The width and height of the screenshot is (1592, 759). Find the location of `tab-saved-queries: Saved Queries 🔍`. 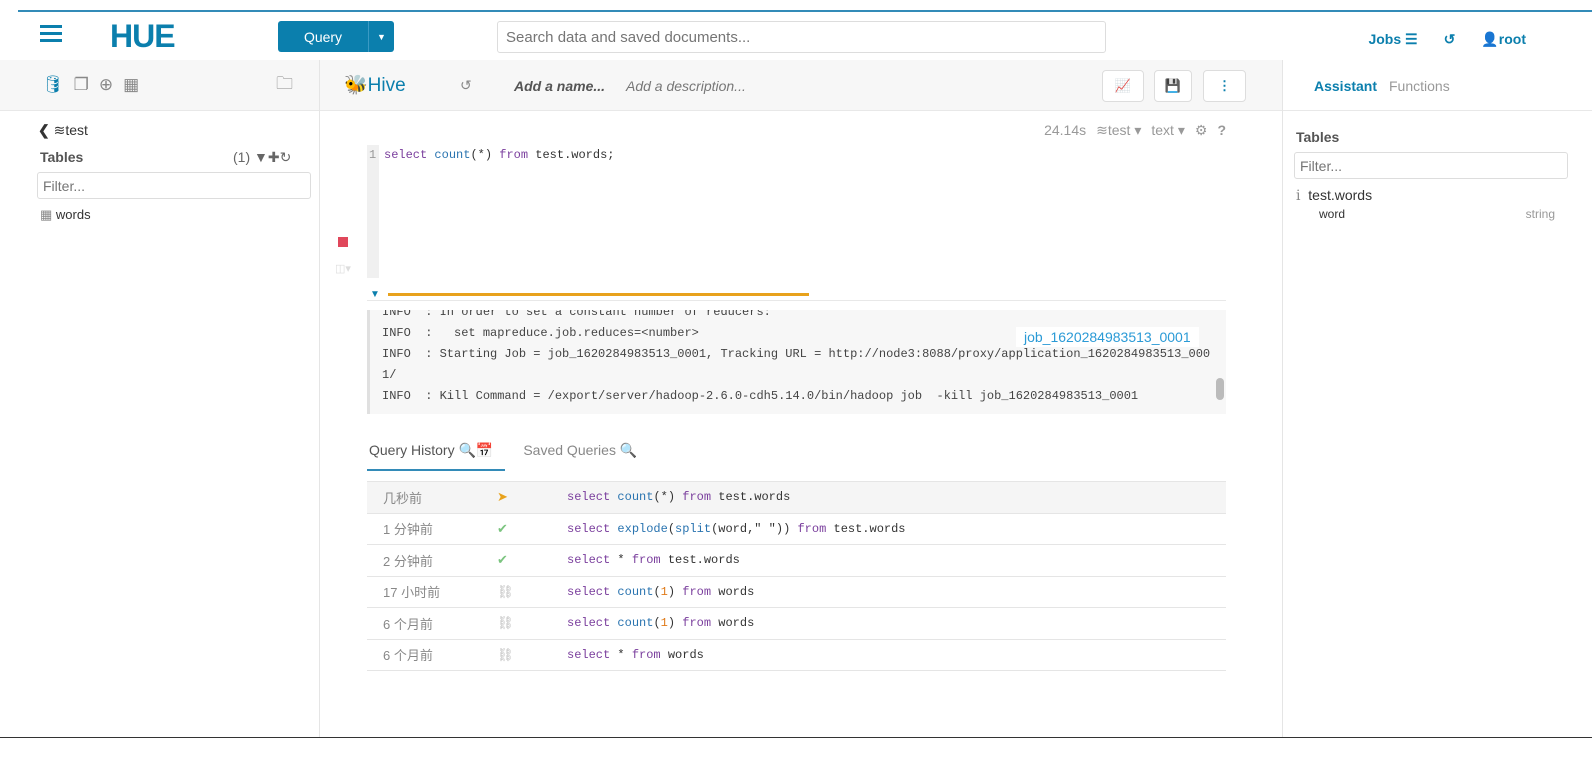

tab-saved-queries: Saved Queries 🔍 is located at coordinates (577, 453).